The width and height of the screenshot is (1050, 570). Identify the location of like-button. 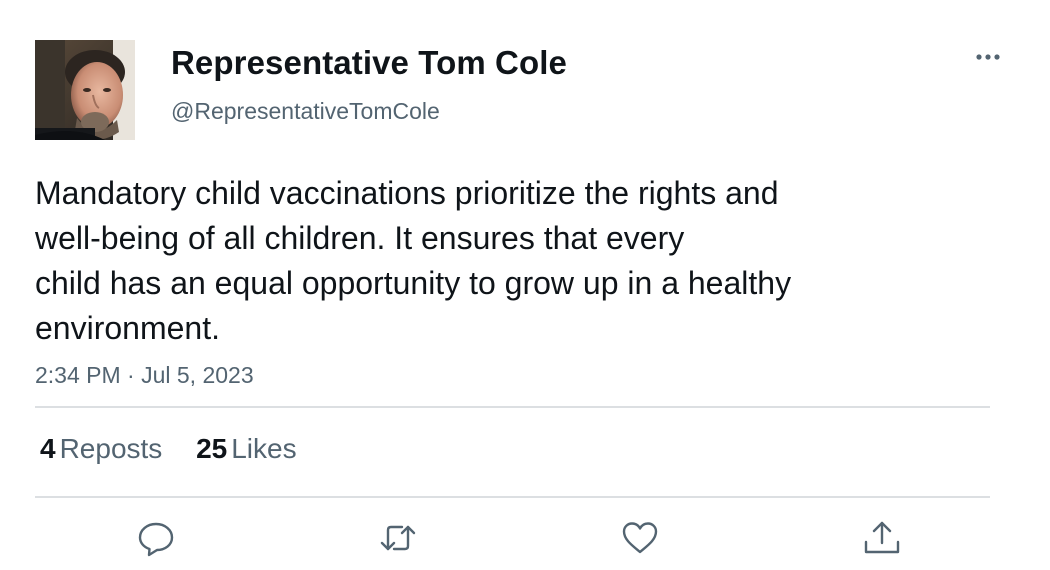
(640, 538).